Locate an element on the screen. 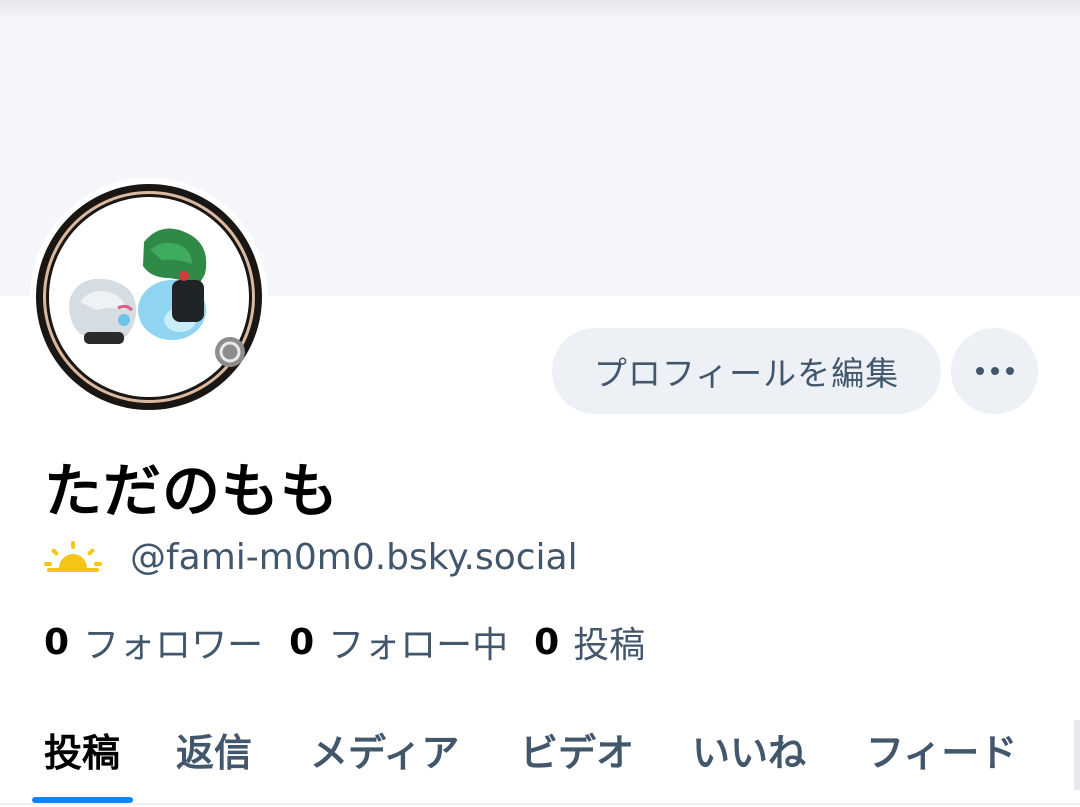 The width and height of the screenshot is (1080, 807). tab-posts: 投稿 is located at coordinates (82, 749).